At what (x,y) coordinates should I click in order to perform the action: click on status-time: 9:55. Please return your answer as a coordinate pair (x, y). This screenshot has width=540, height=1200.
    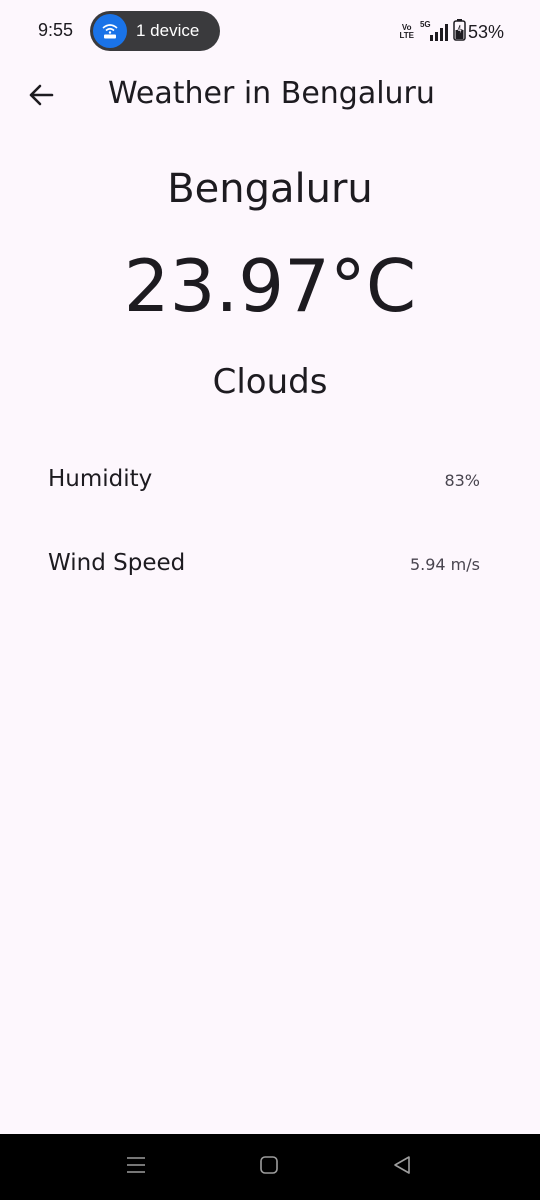
    Looking at the image, I should click on (56, 30).